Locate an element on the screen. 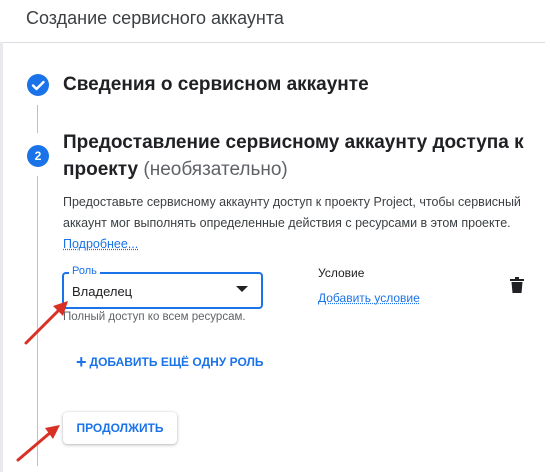  condition-title: Условие is located at coordinates (341, 273).